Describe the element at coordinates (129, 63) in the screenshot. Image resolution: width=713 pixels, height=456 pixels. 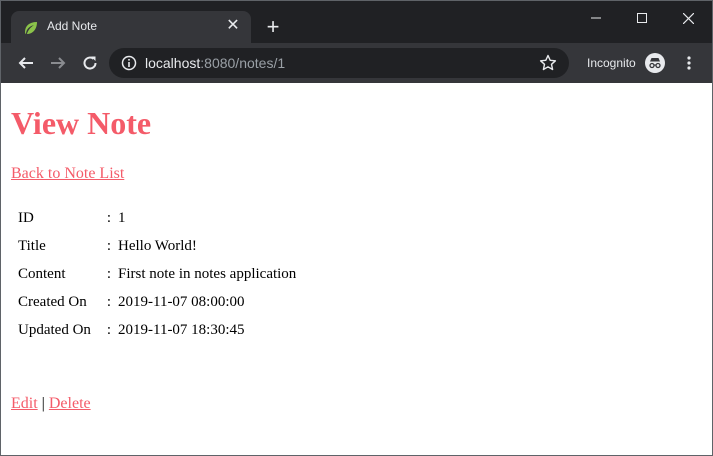
I see `info-icon` at that location.